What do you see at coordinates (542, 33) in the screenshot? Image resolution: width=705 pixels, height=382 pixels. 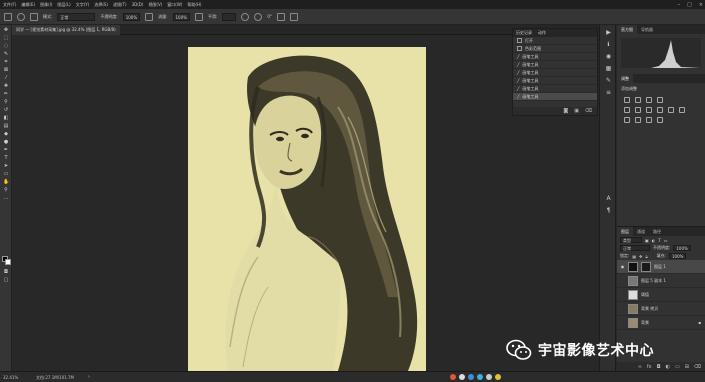 I see `tab-actions: 动作` at bounding box center [542, 33].